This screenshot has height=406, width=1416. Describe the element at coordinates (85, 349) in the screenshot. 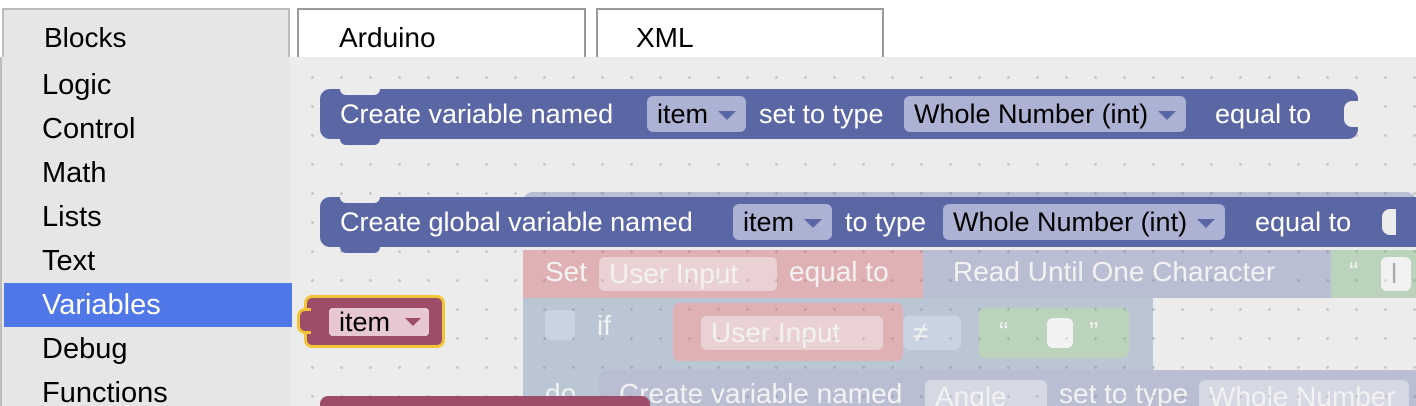

I see `category-label: Debug` at that location.